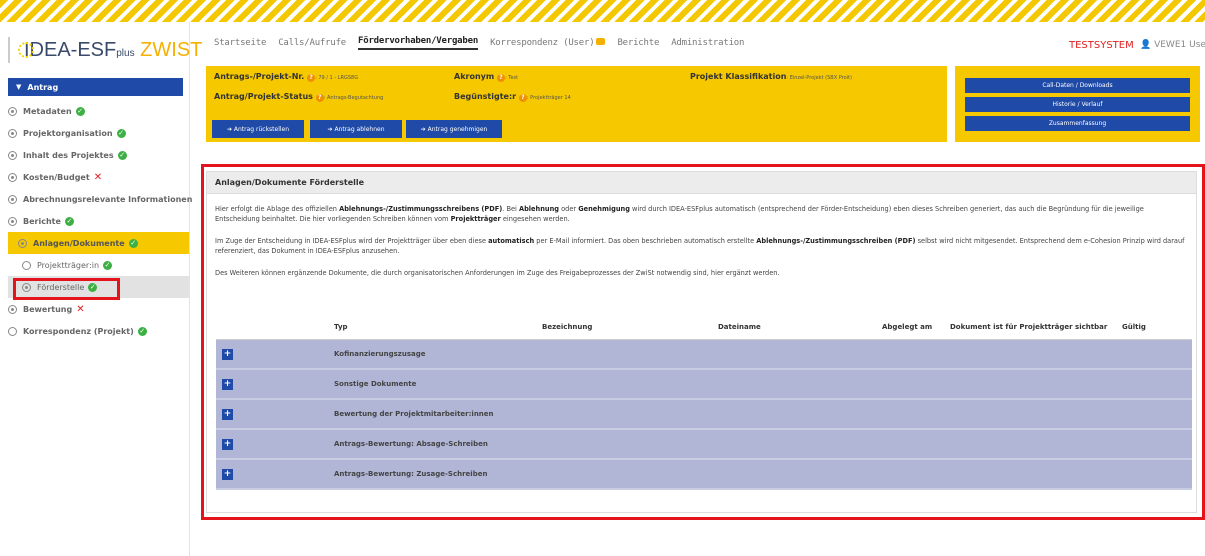 This screenshot has height=556, width=1205. Describe the element at coordinates (98, 243) in the screenshot. I see `sidebar-item-anlagen: Anlagen/Dokumente ✓` at that location.